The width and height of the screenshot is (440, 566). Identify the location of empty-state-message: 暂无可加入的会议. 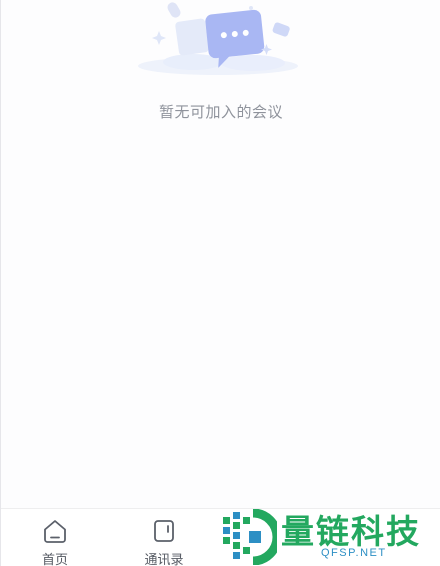
(220, 112).